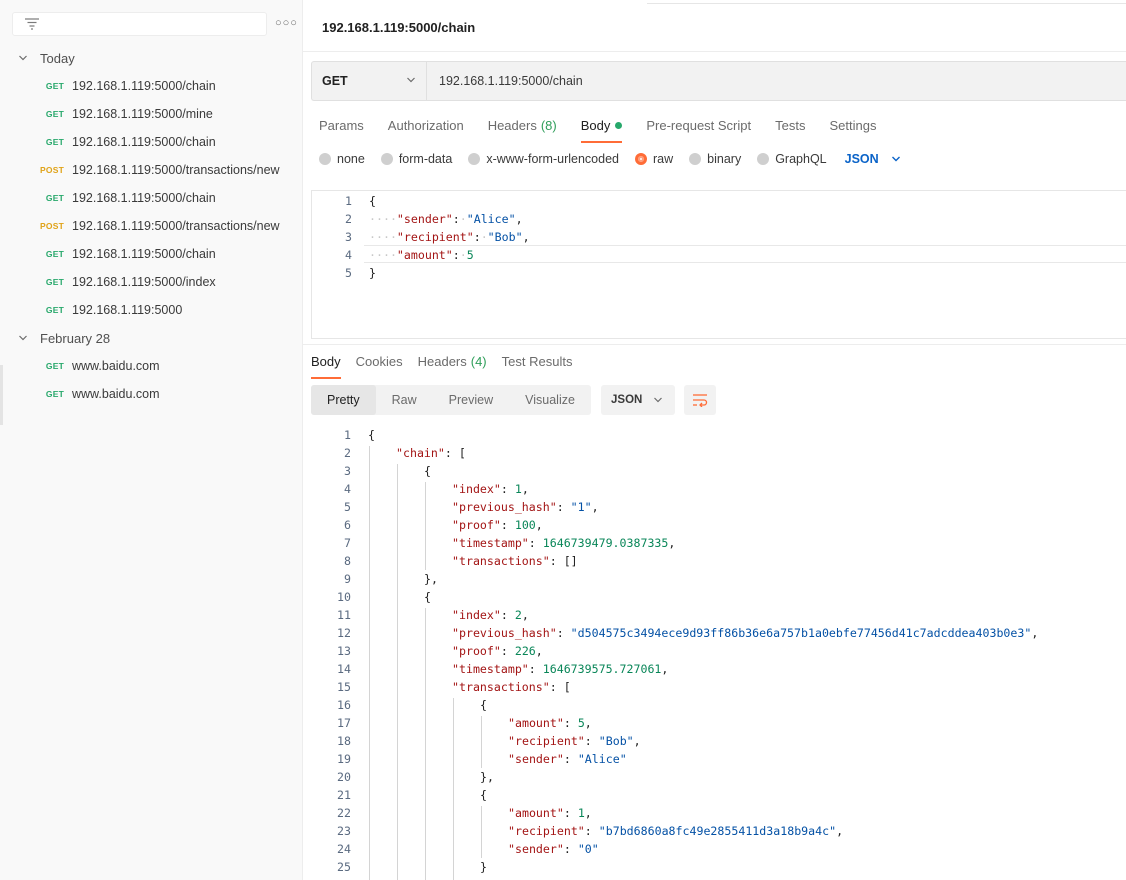  I want to click on tab-authorization: Authorization, so click(426, 125).